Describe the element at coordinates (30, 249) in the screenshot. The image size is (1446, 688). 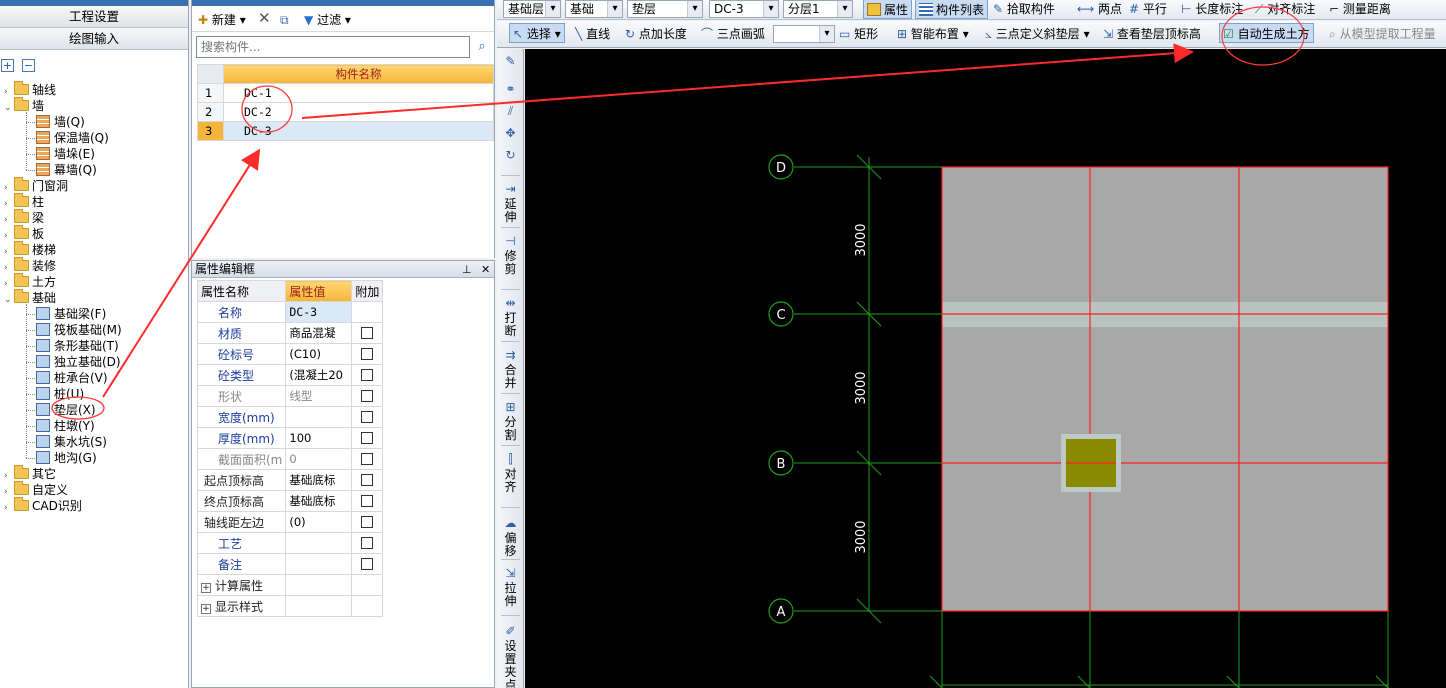
I see `nav-item-stairs: › 楼梯` at that location.